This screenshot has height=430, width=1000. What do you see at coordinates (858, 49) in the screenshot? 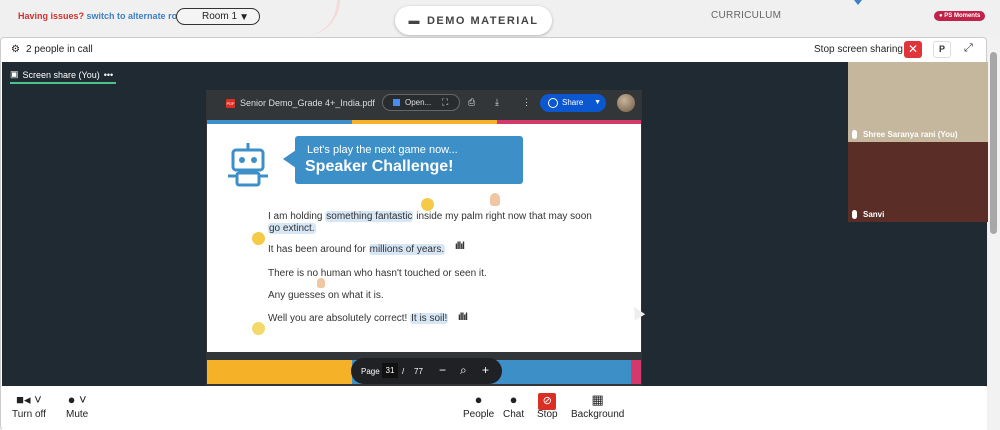
I see `stop-sharing-label: Stop screen sharing` at bounding box center [858, 49].